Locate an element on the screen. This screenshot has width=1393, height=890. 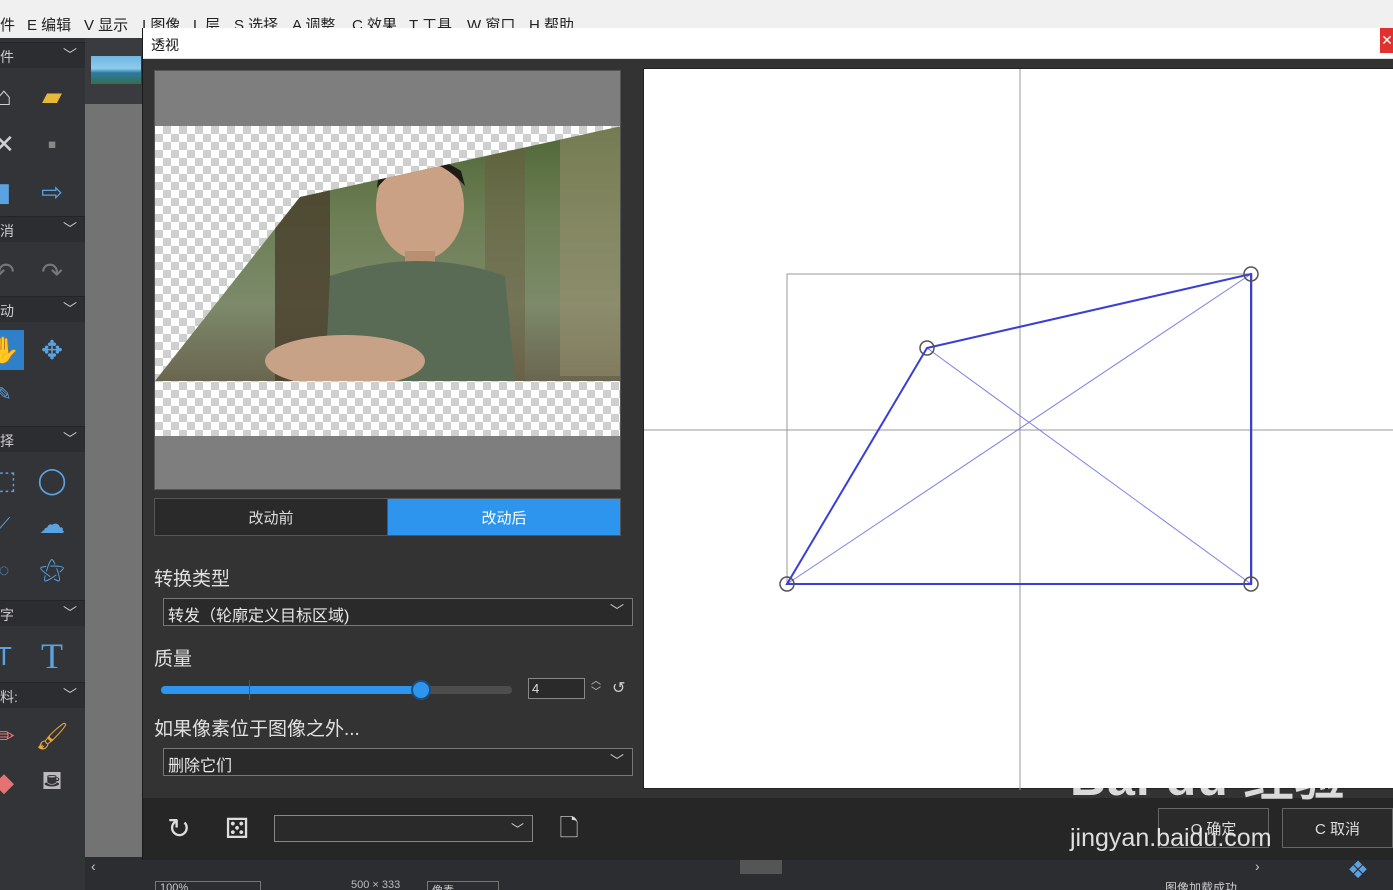
reset-quality-icon: ↺ is located at coordinates (618, 688).